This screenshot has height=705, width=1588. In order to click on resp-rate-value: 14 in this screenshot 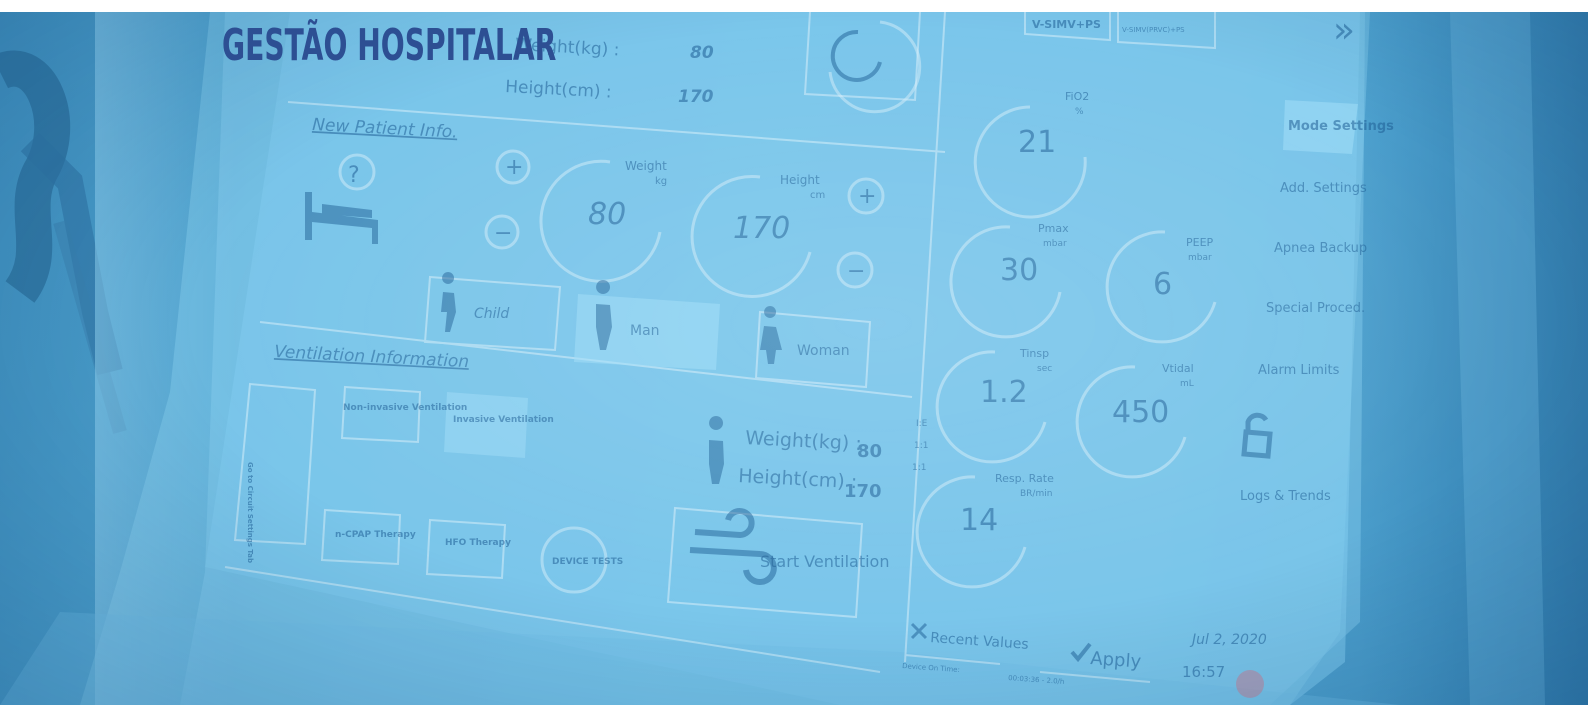, I will do `click(979, 520)`.